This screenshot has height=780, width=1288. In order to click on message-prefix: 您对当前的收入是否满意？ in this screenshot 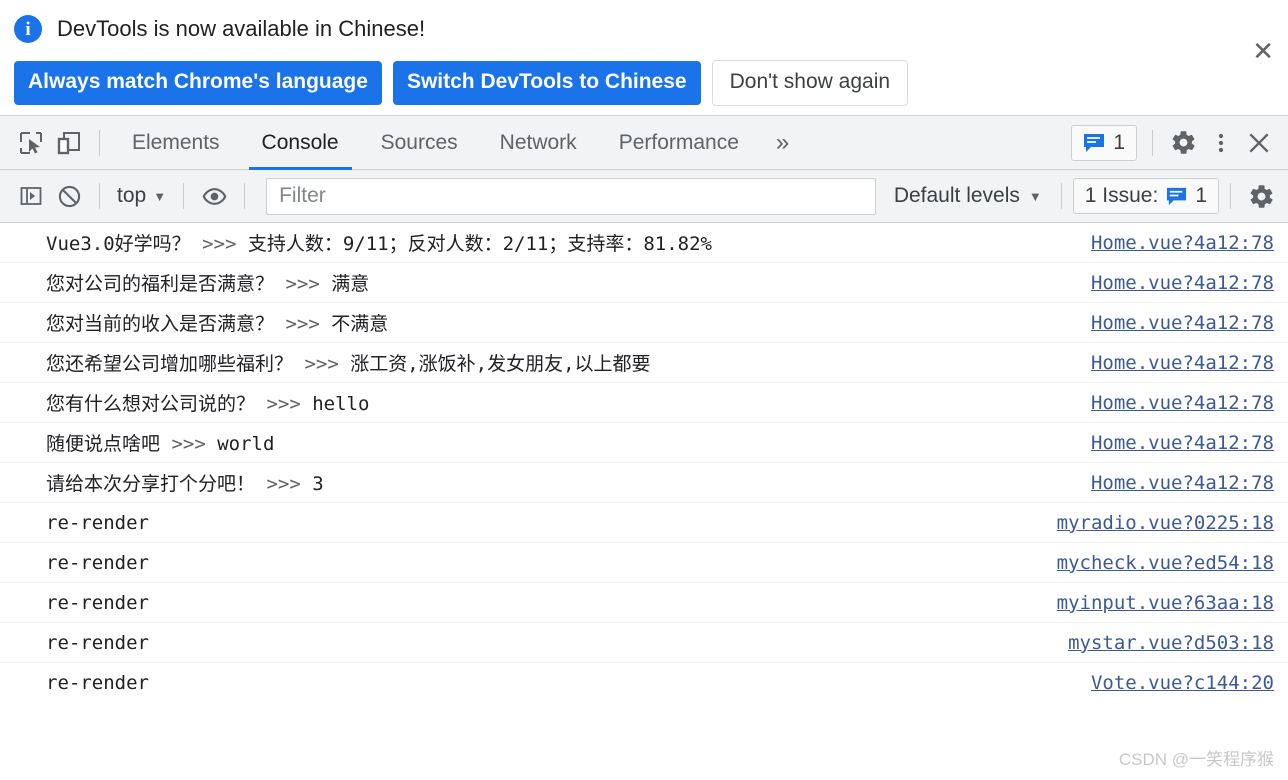, I will do `click(166, 324)`.